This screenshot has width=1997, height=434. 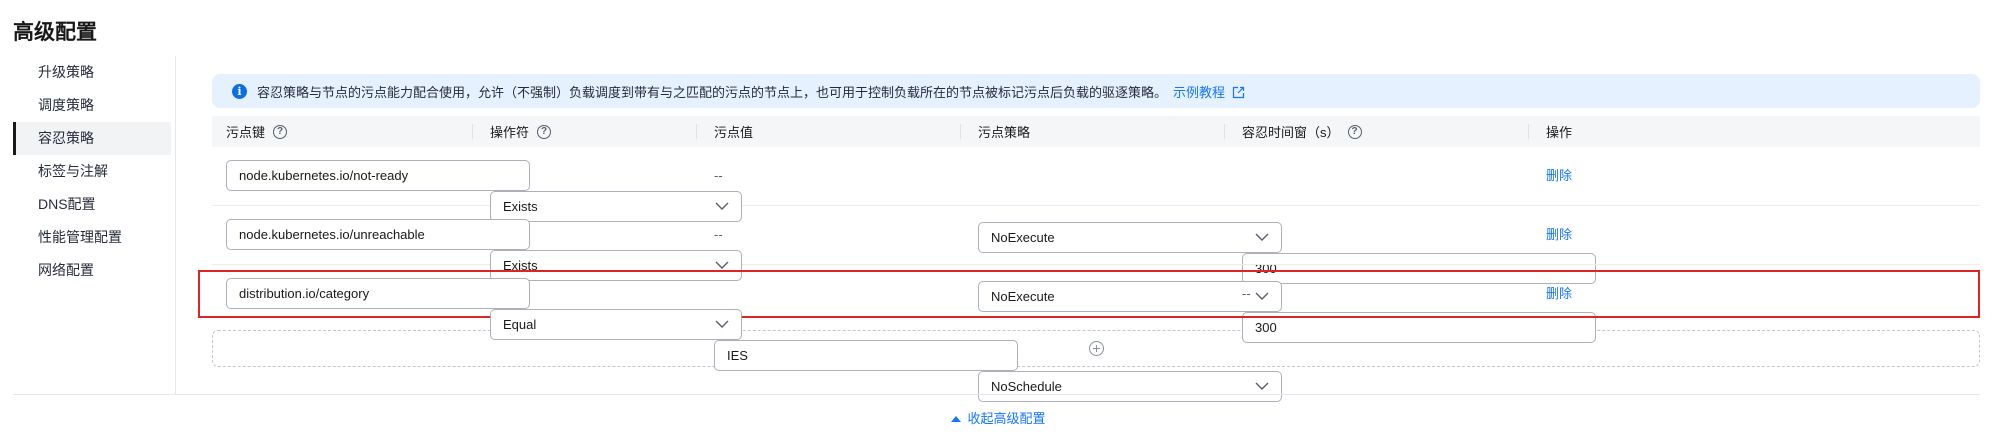 I want to click on header-taint-effect: 污点策略, so click(x=995, y=131).